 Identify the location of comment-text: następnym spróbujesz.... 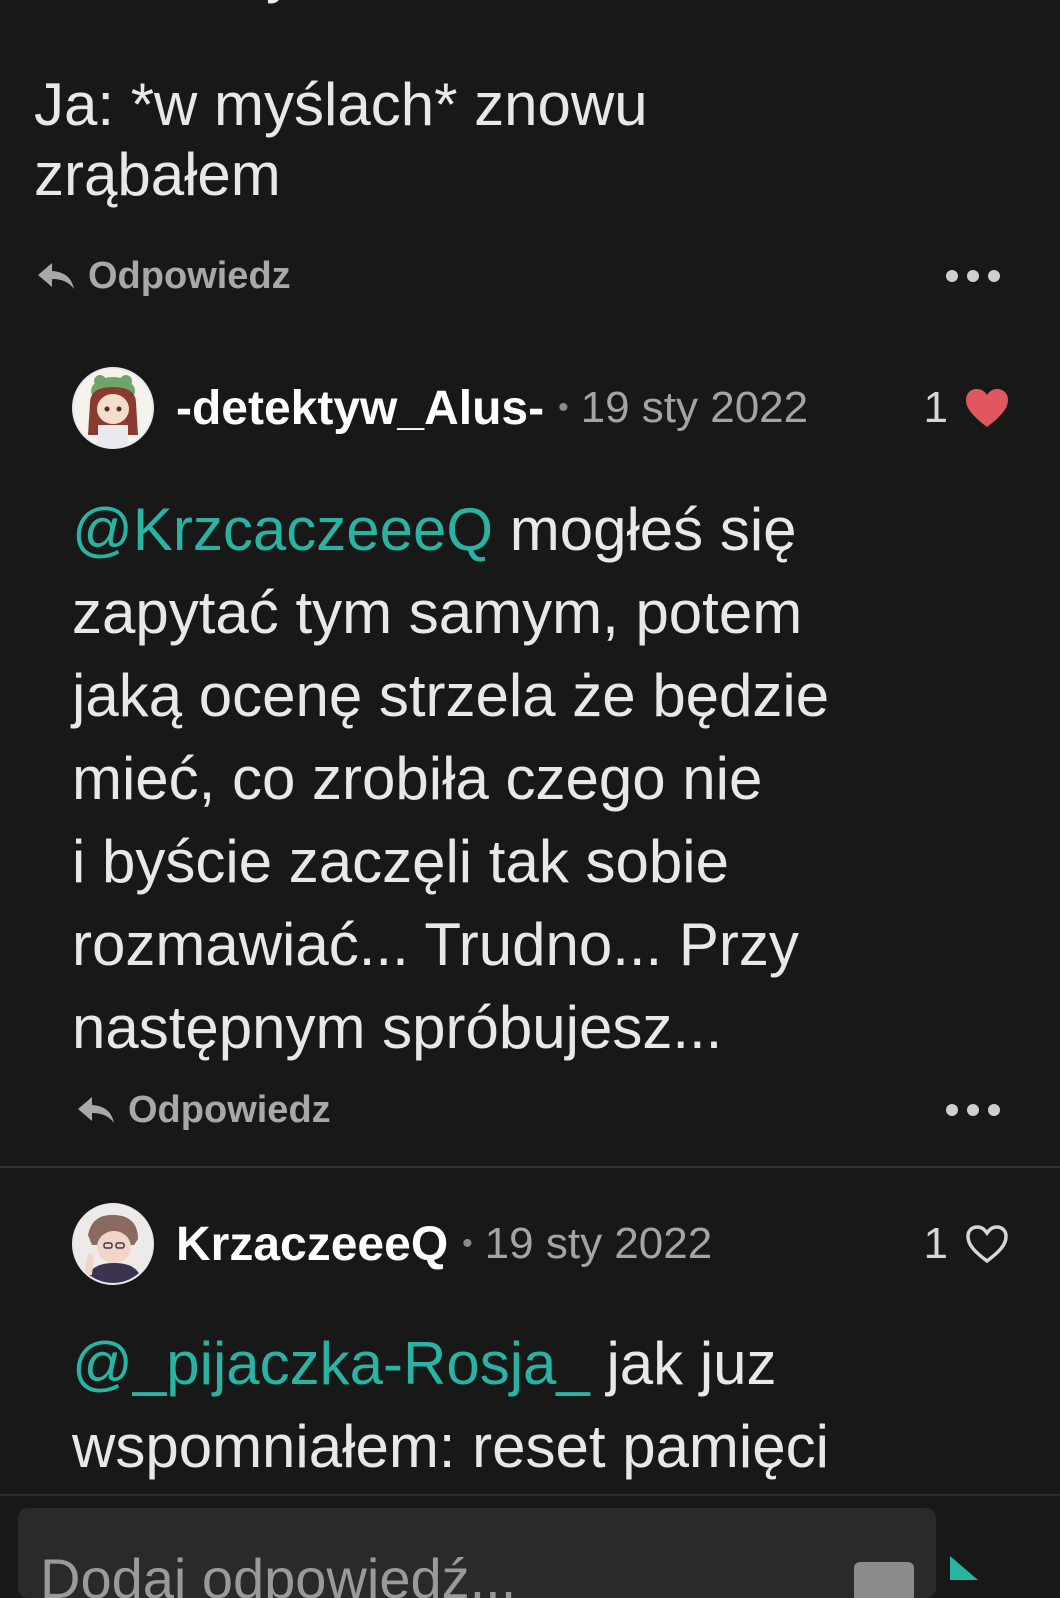
(397, 1027).